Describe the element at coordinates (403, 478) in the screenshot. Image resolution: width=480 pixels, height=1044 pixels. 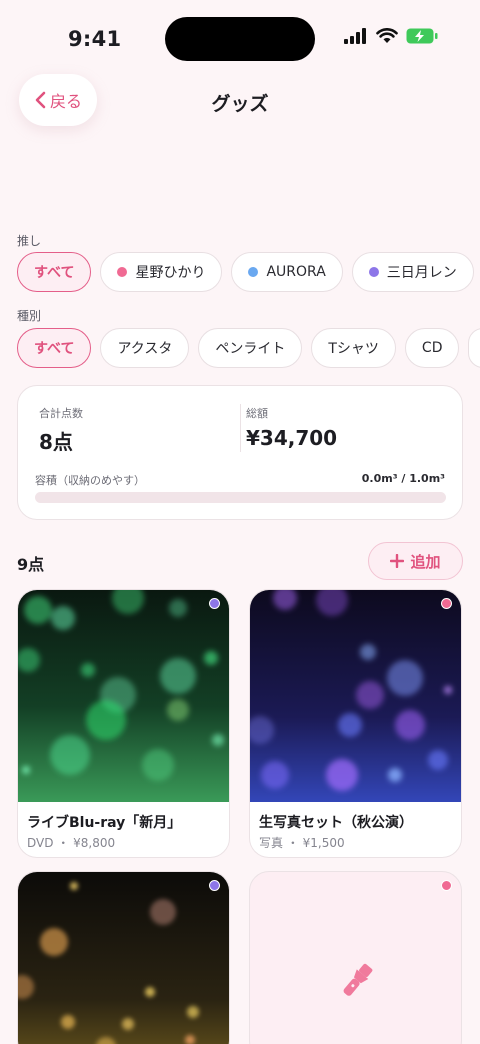
I see `volume-value: 0.0m³ / 1.0m³` at that location.